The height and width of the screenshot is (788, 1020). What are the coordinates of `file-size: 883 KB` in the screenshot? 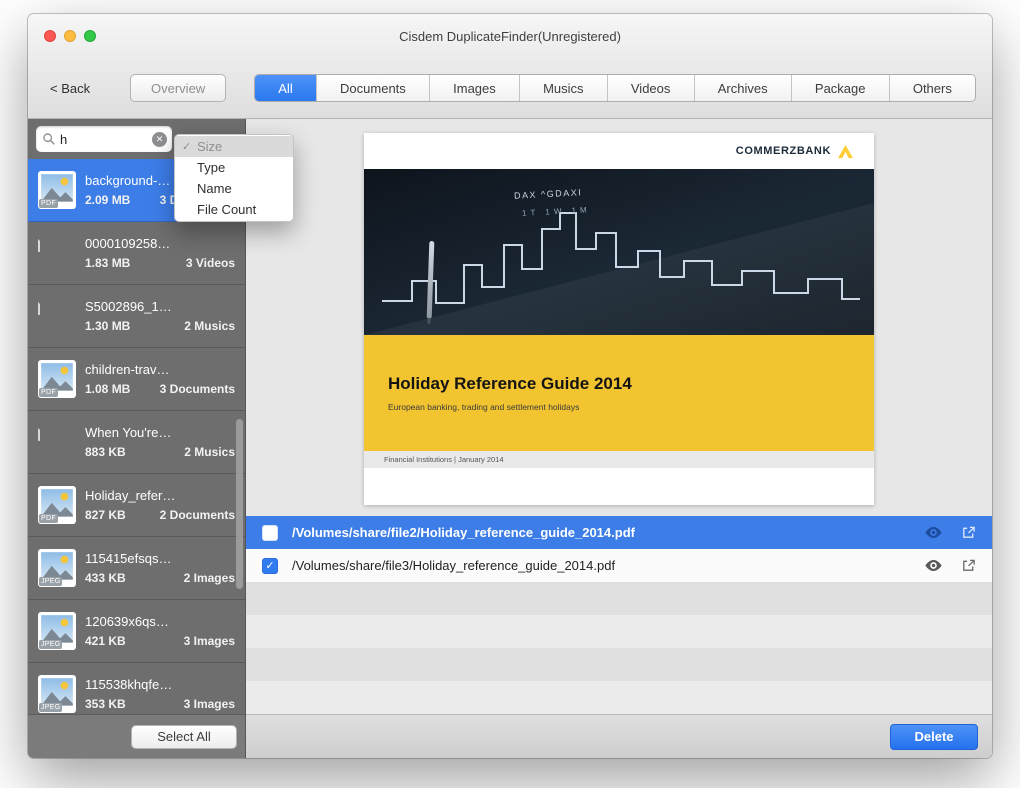 It's located at (105, 452).